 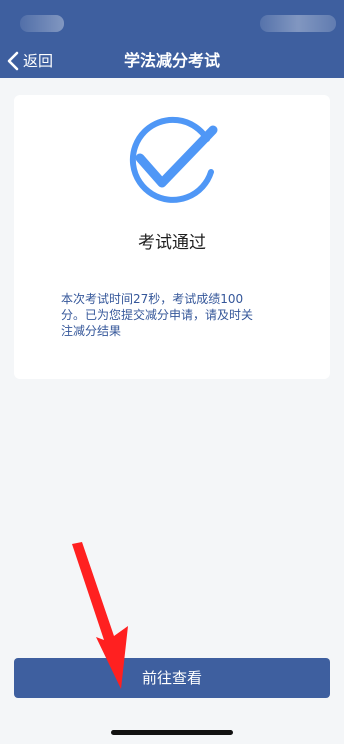 What do you see at coordinates (172, 162) in the screenshot?
I see `check-circle-icon` at bounding box center [172, 162].